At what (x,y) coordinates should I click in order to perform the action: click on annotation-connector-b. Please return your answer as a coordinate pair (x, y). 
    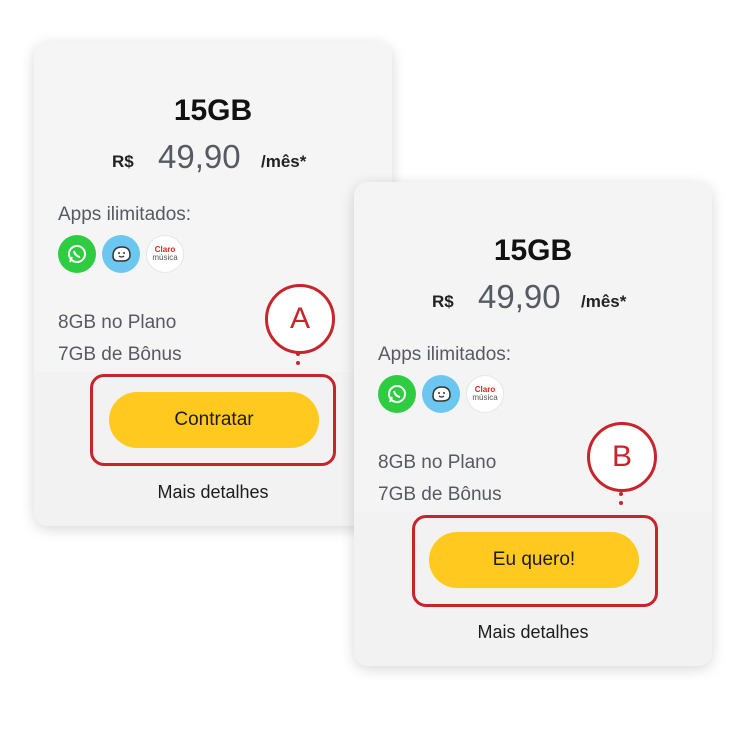
    Looking at the image, I should click on (621, 501).